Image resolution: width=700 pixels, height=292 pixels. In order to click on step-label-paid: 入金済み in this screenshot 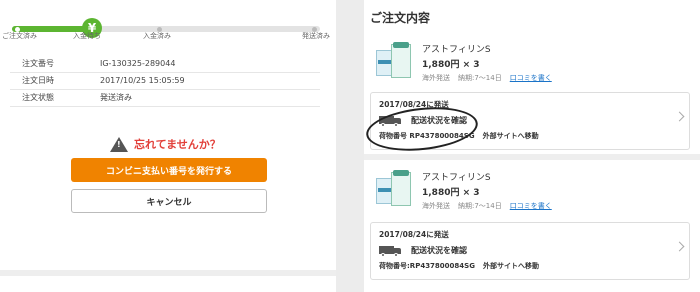, I will do `click(157, 36)`.